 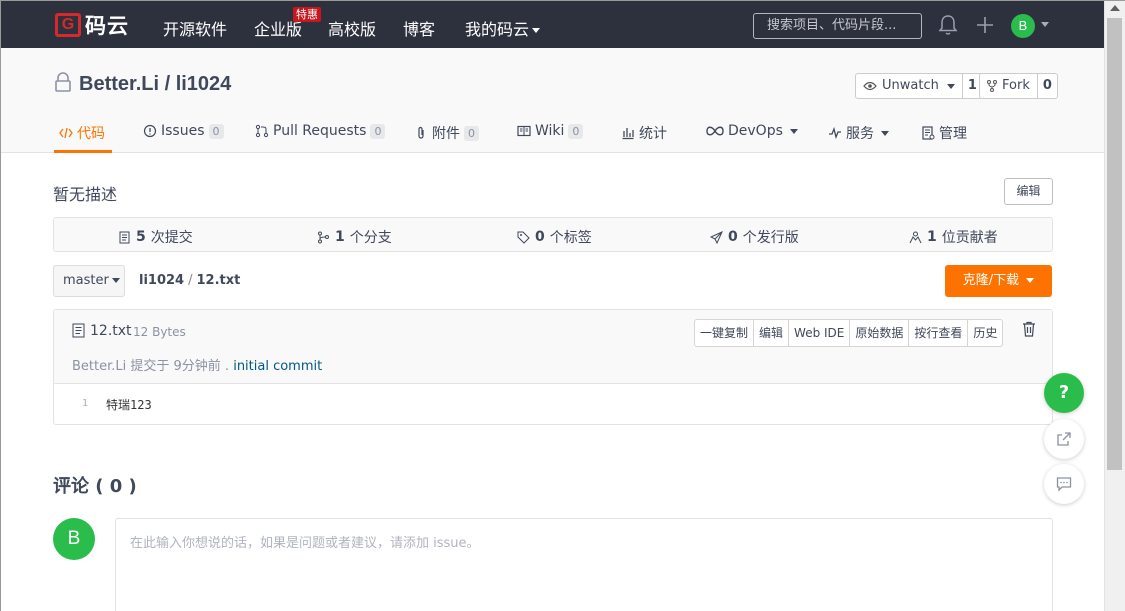 I want to click on repo-description: 暂无描述, so click(x=85, y=194).